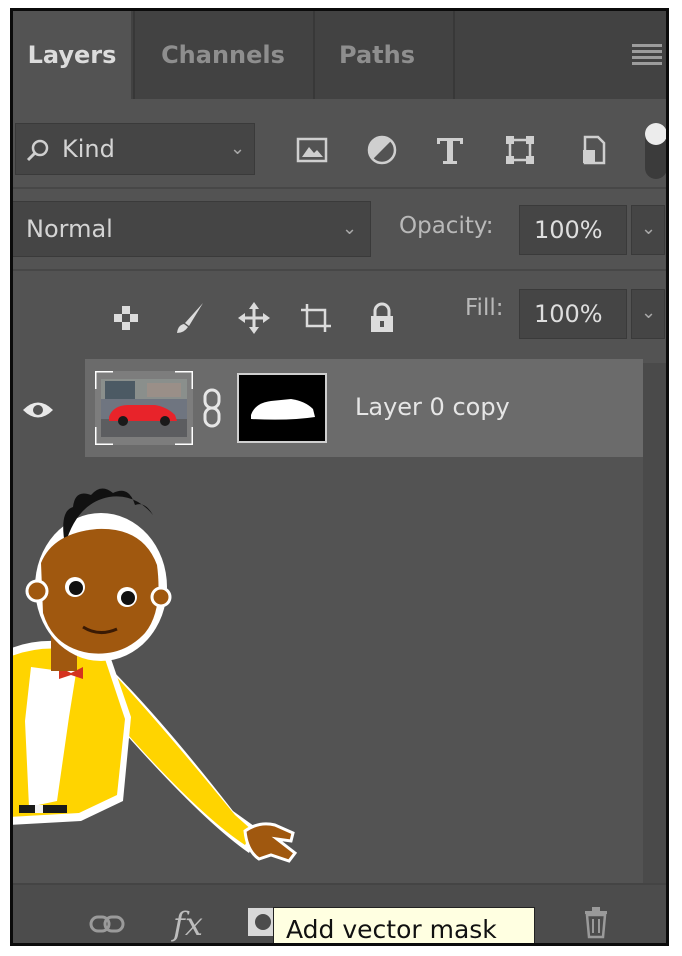  What do you see at coordinates (446, 226) in the screenshot?
I see `opacity-label: Opacity:` at bounding box center [446, 226].